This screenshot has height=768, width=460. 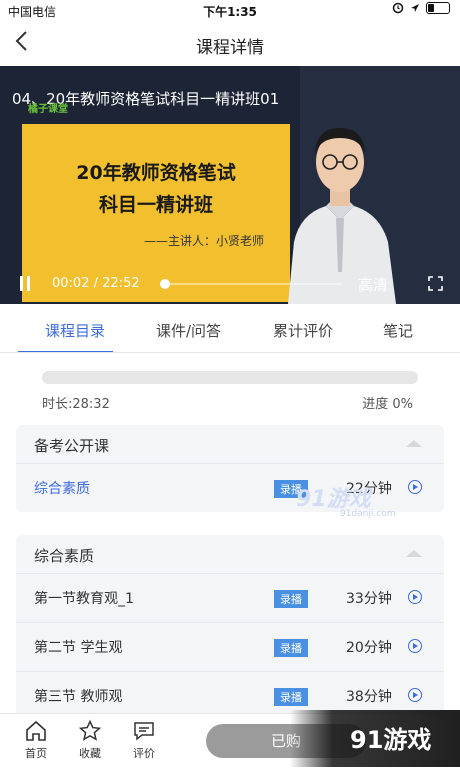 What do you see at coordinates (72, 446) in the screenshot?
I see `chapter-title: 备考公开课` at bounding box center [72, 446].